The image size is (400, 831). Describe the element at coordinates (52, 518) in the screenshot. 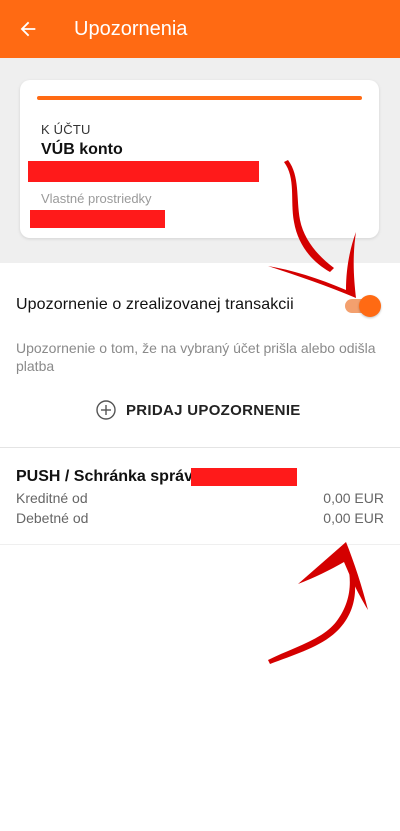

I see `debit-label: Debetné od` at that location.